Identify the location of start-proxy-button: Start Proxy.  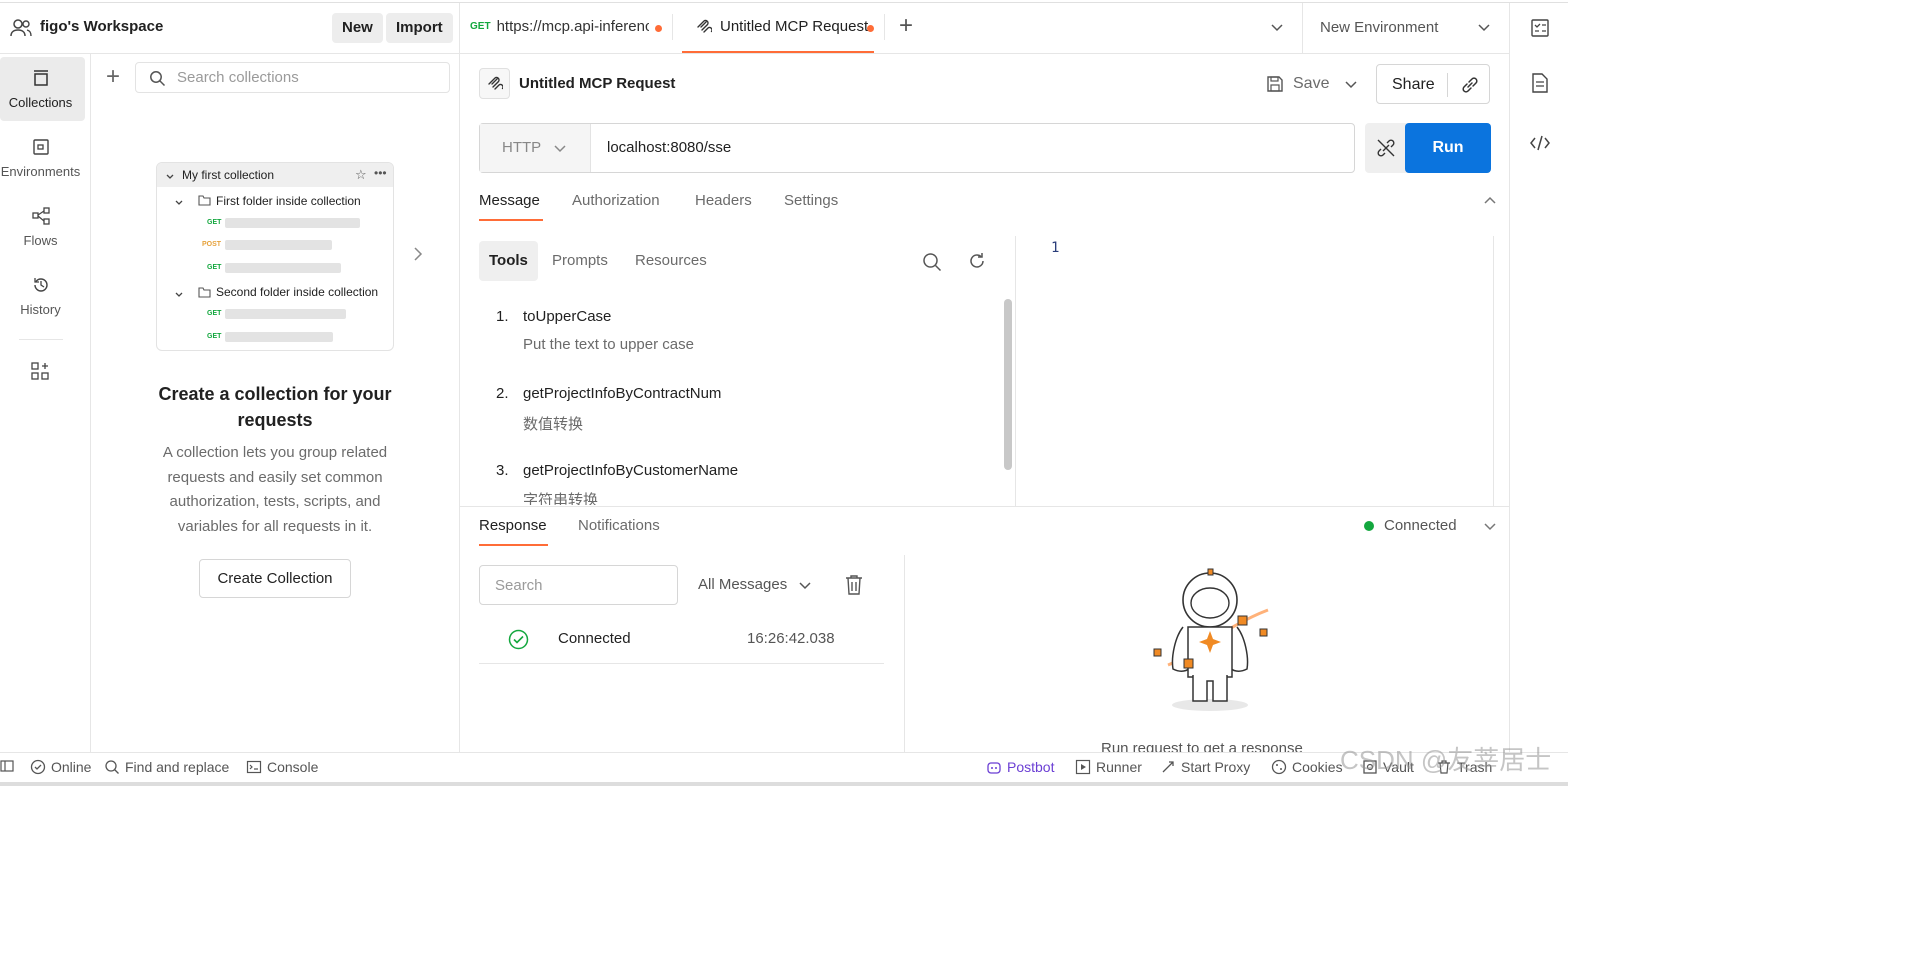
(1205, 767).